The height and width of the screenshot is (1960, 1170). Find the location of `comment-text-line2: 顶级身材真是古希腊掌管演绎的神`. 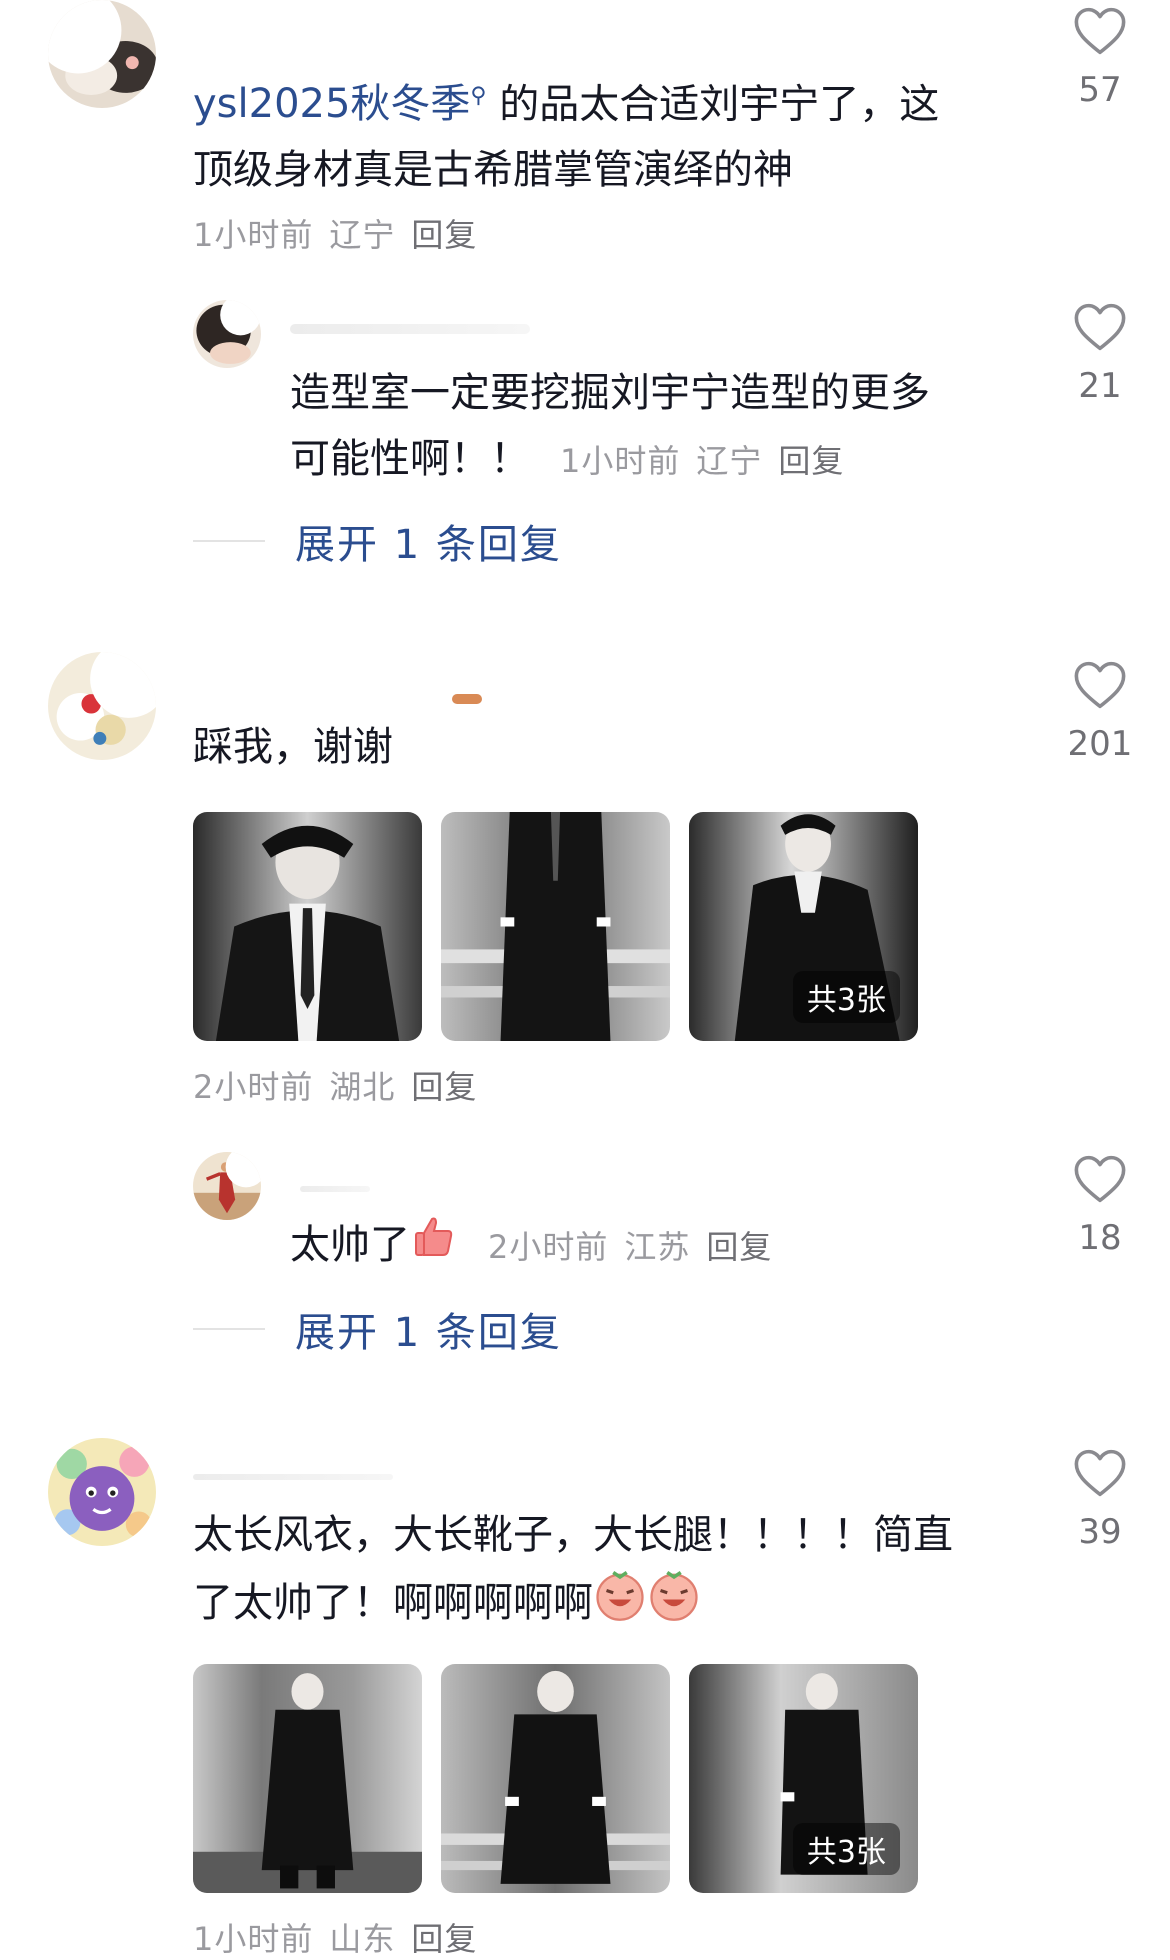

comment-text-line2: 顶级身材真是古希腊掌管演绎的神 is located at coordinates (493, 170).